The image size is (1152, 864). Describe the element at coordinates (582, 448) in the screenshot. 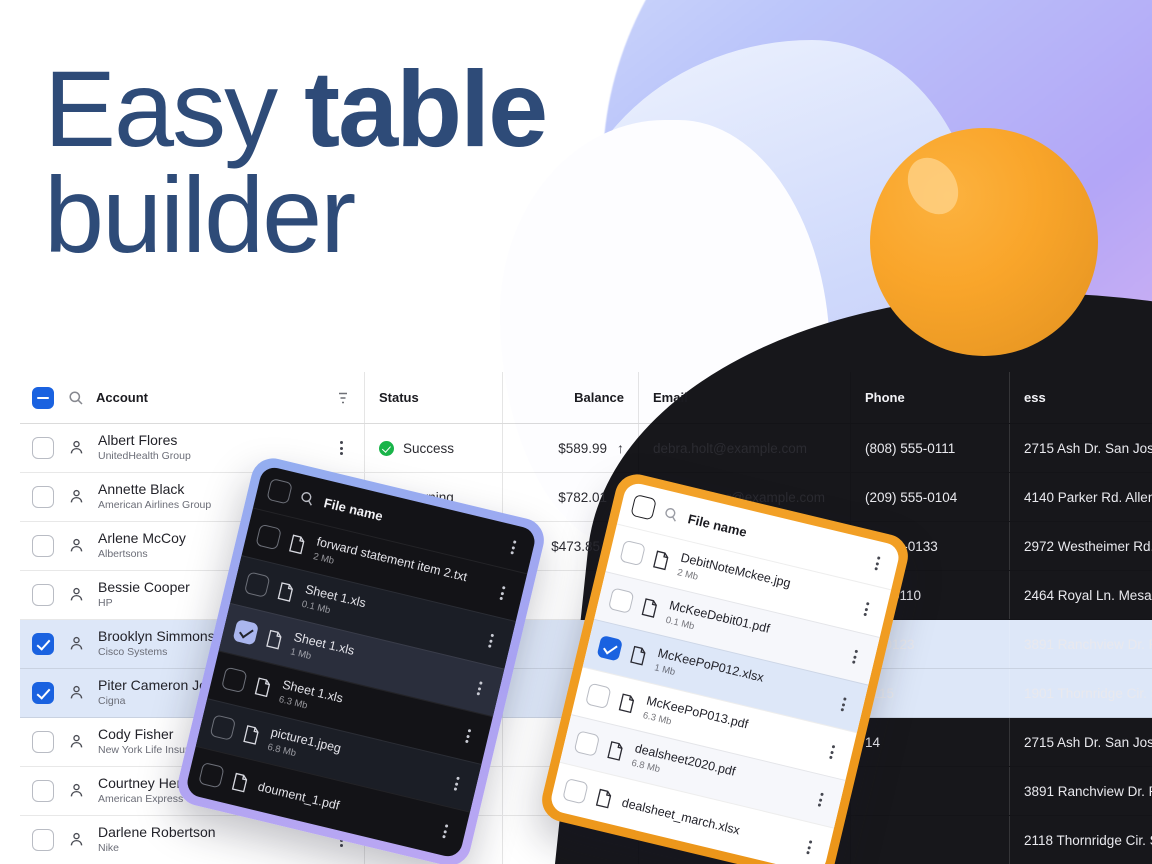

I see `balance-value: $589.99` at that location.